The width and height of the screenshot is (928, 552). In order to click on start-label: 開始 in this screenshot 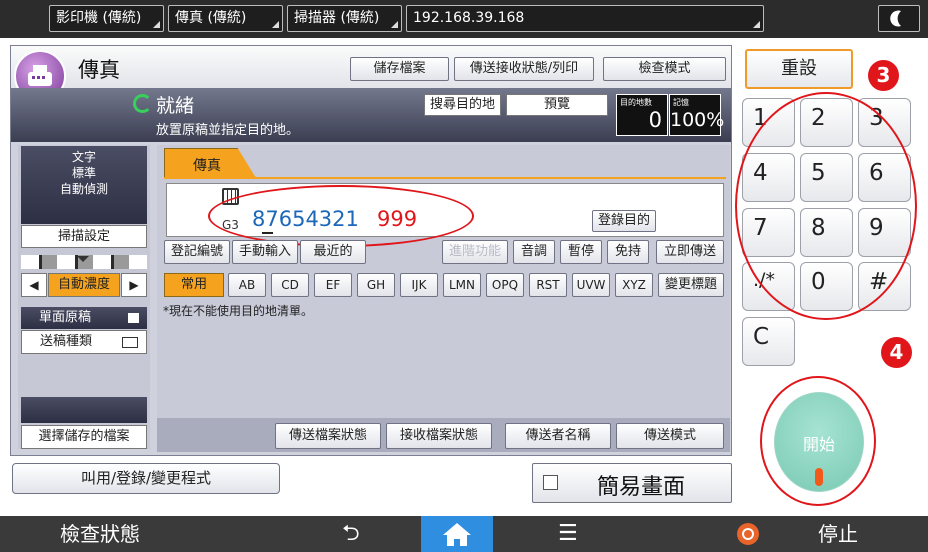, I will do `click(818, 444)`.